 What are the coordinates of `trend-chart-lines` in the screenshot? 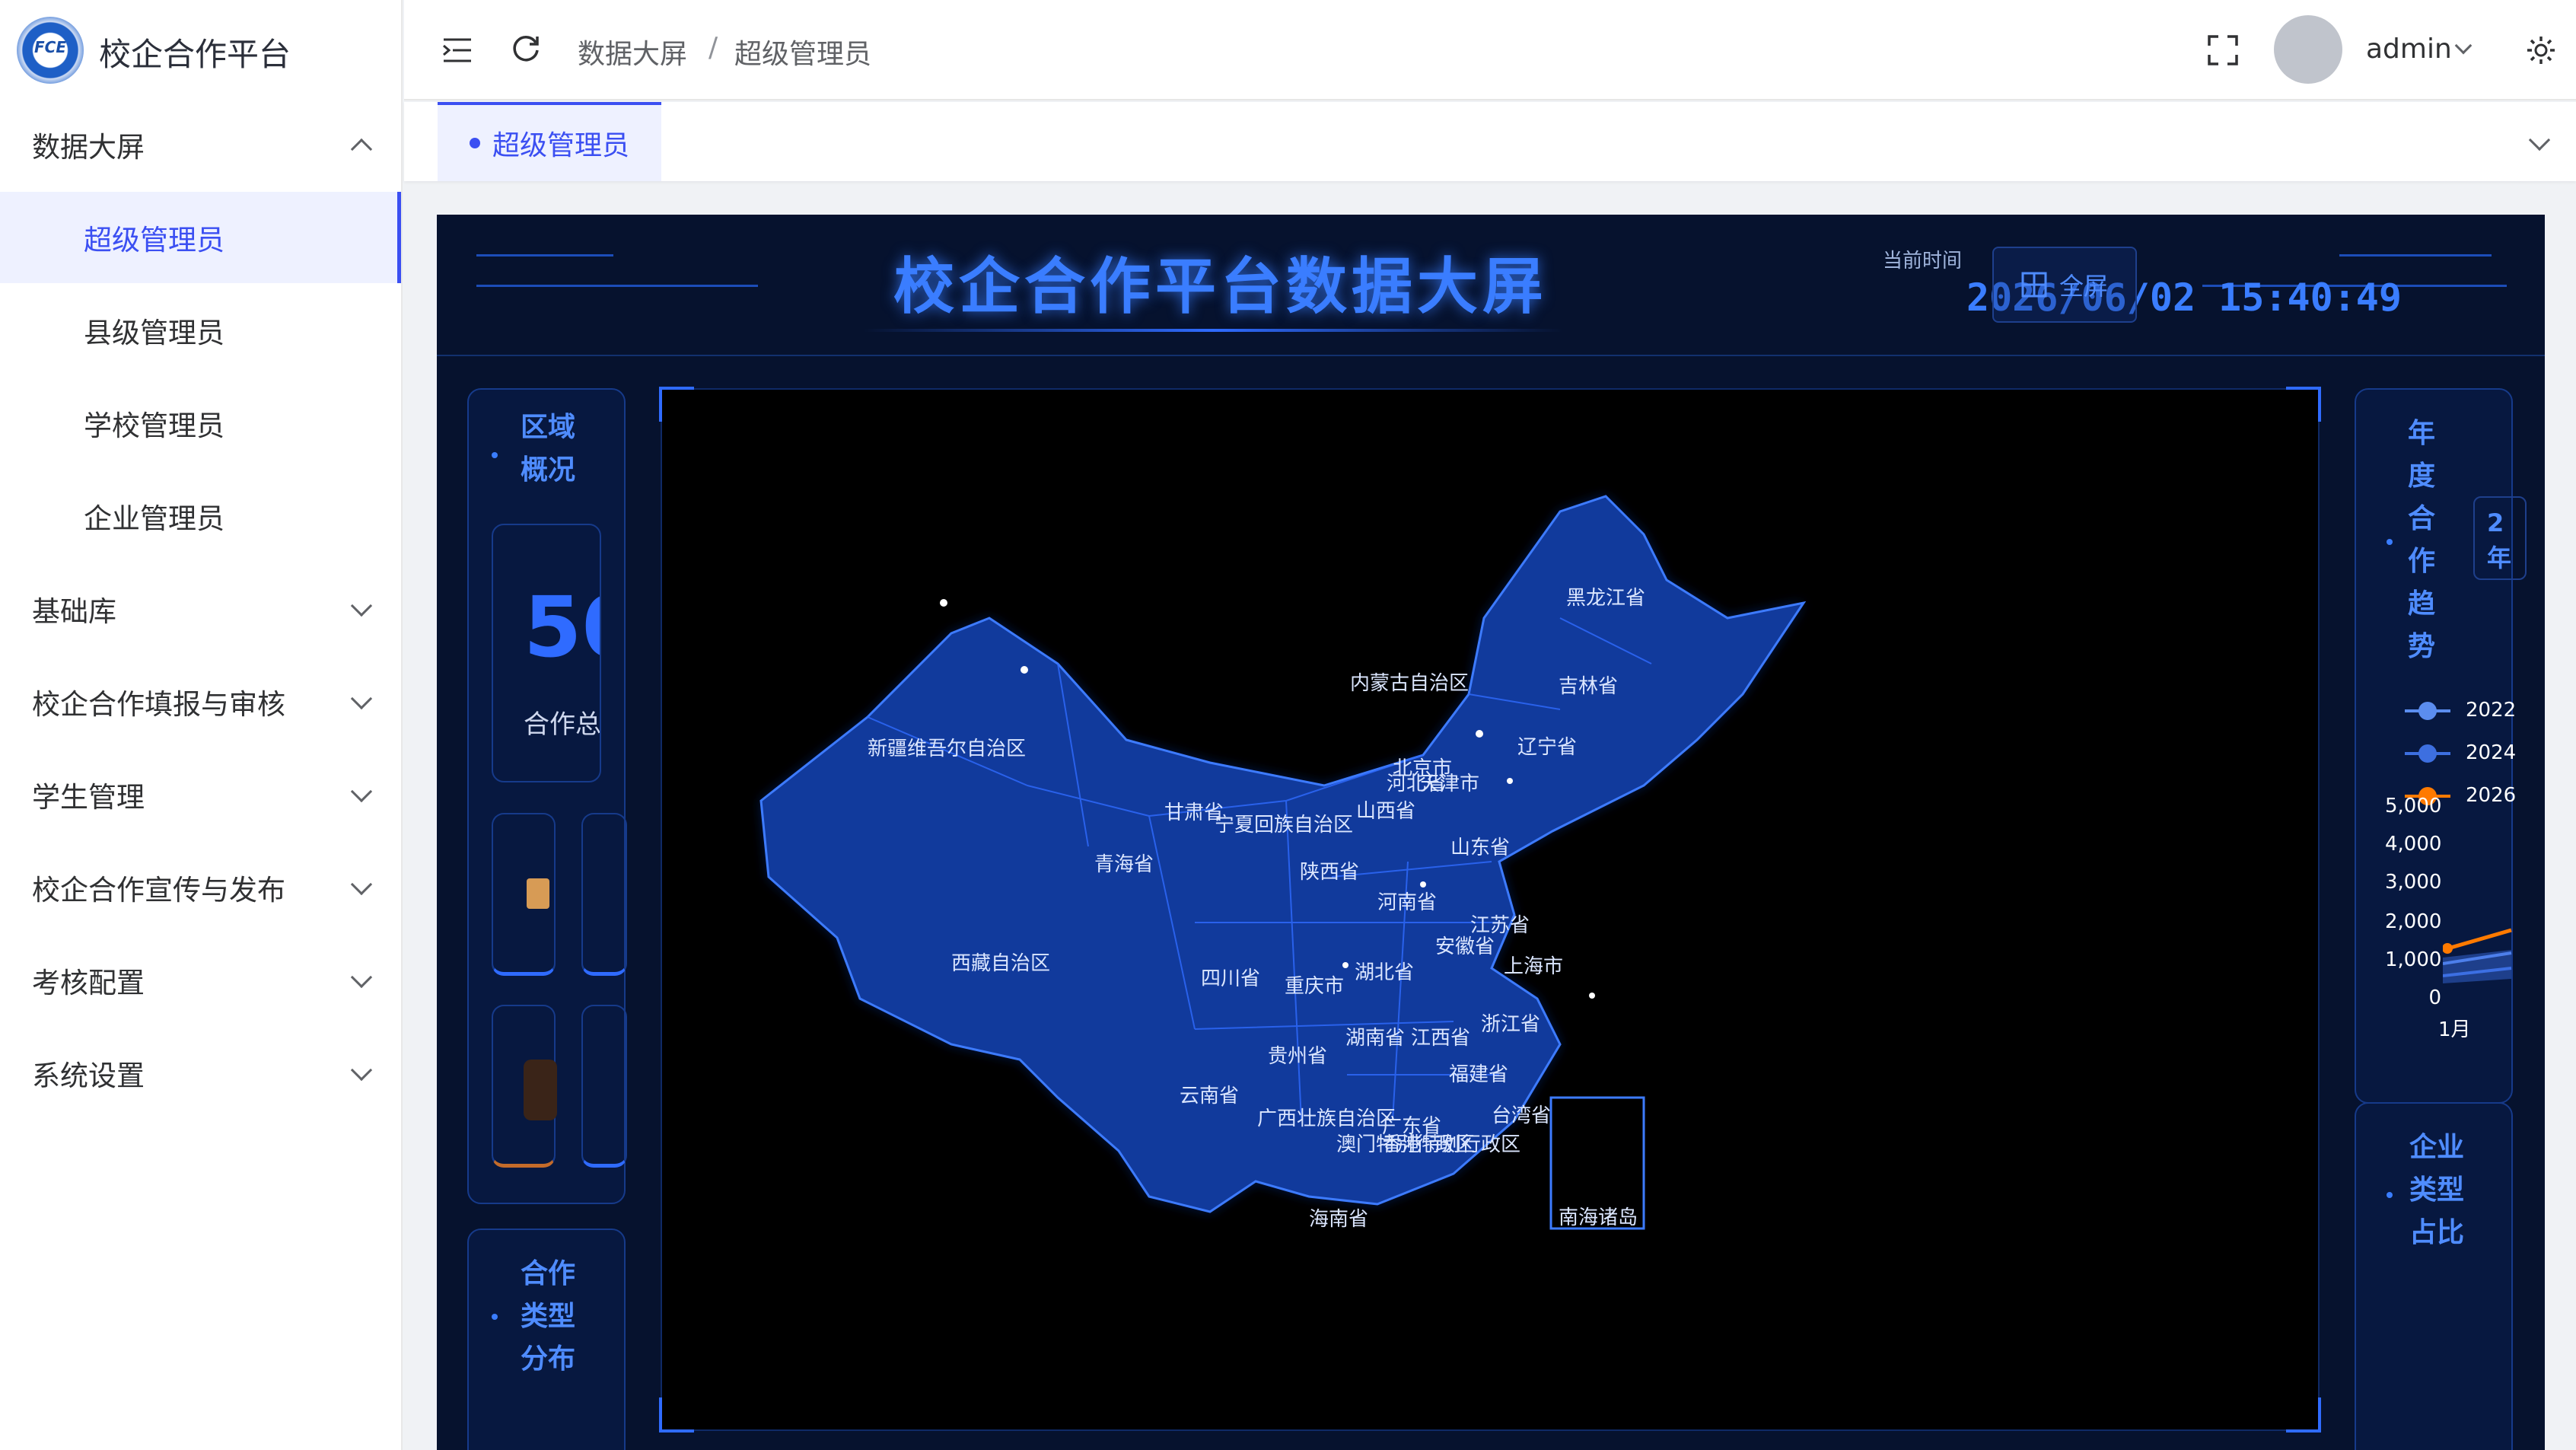 It's located at (2477, 956).